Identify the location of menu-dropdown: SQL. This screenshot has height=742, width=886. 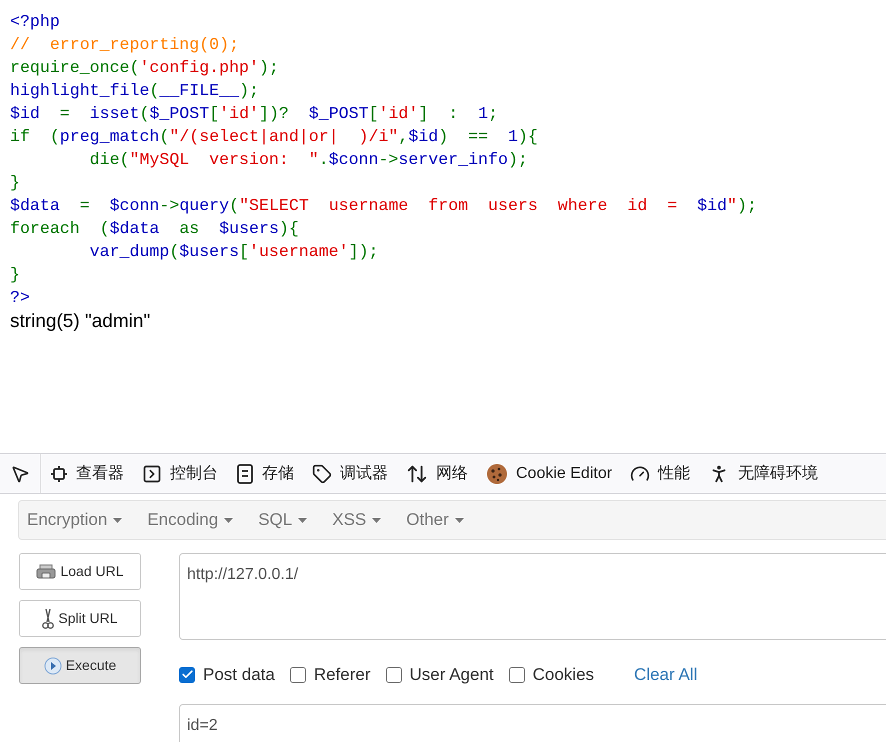
(283, 520).